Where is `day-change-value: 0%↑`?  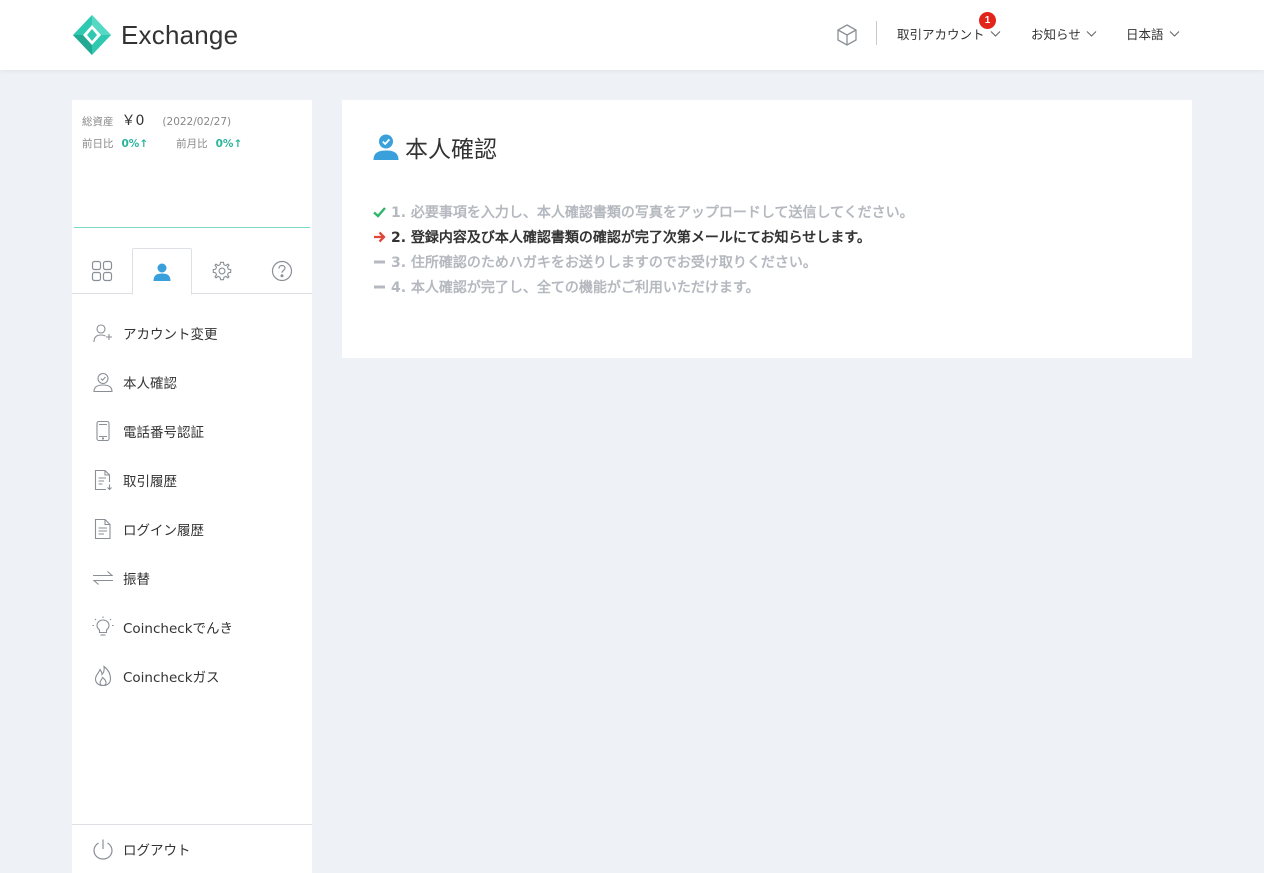 day-change-value: 0%↑ is located at coordinates (135, 144).